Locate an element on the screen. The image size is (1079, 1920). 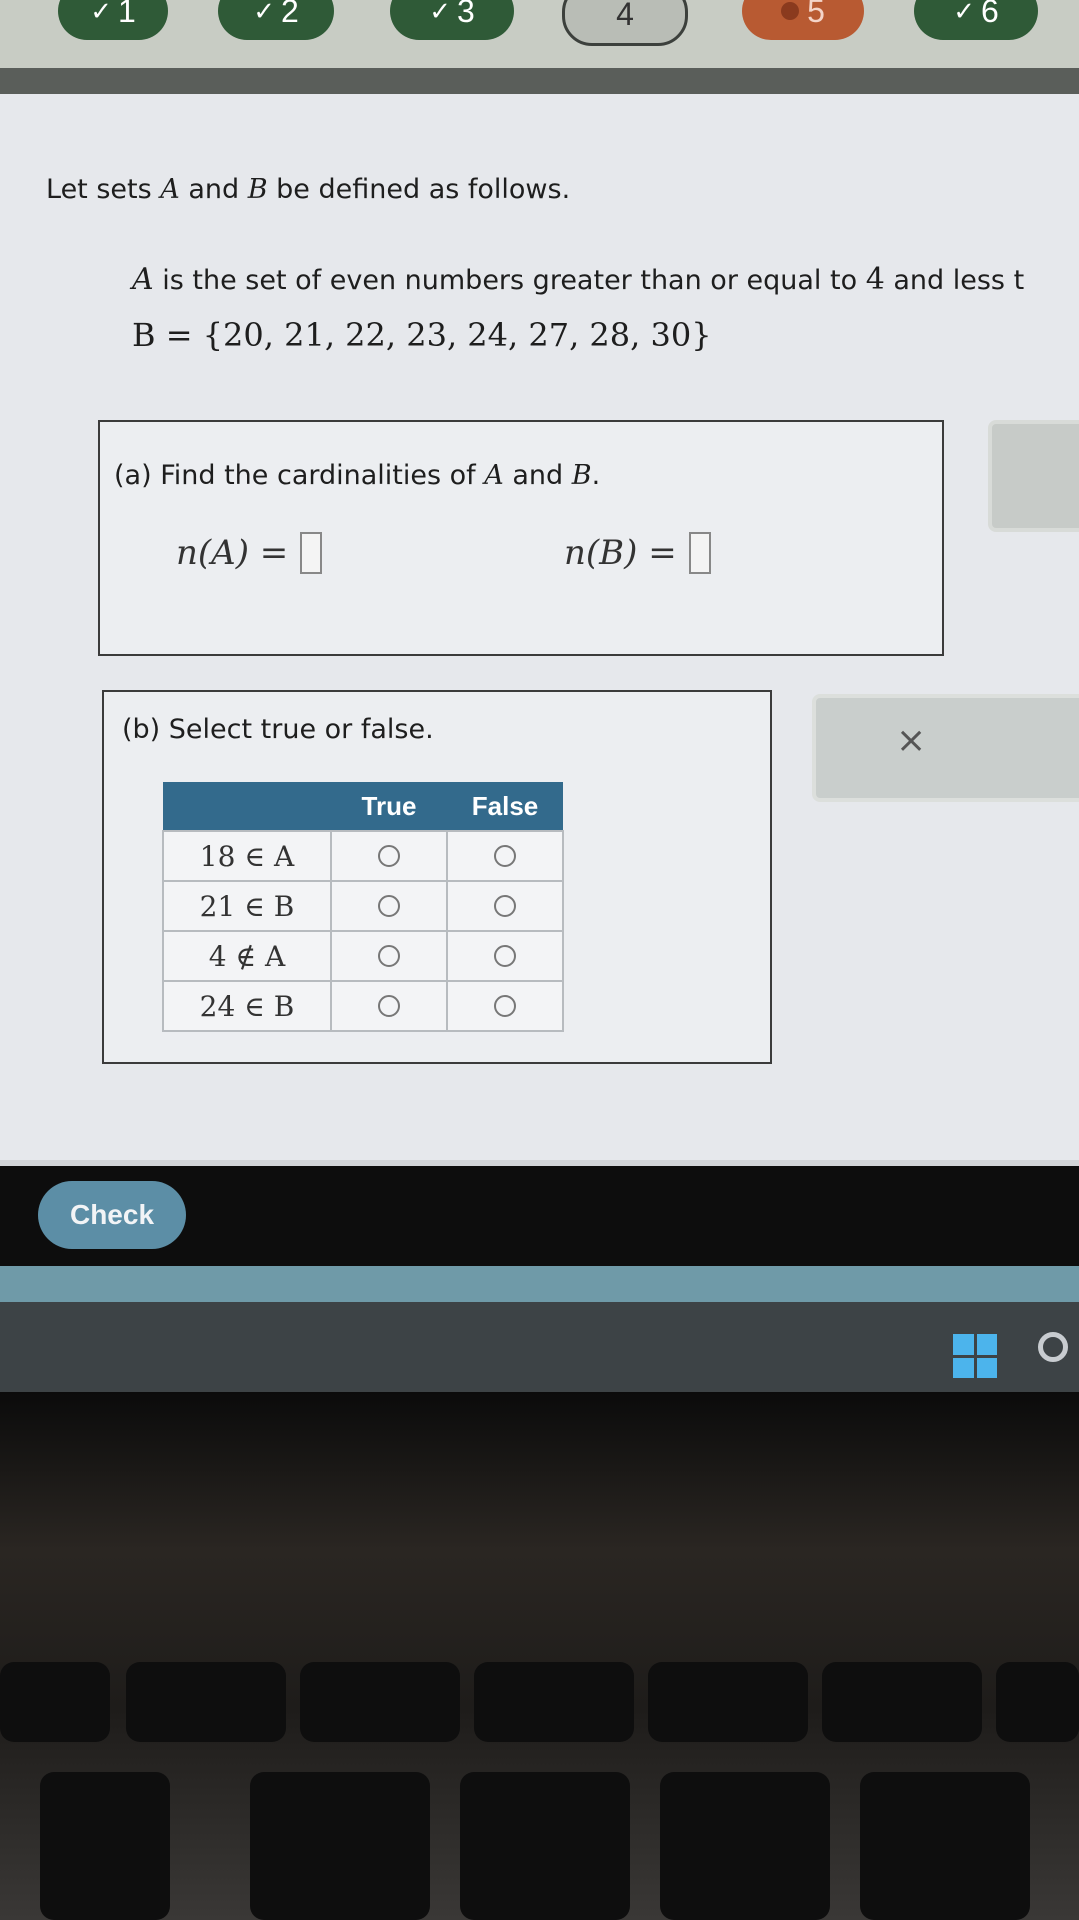
window-bottom-bar is located at coordinates (539, 1284).